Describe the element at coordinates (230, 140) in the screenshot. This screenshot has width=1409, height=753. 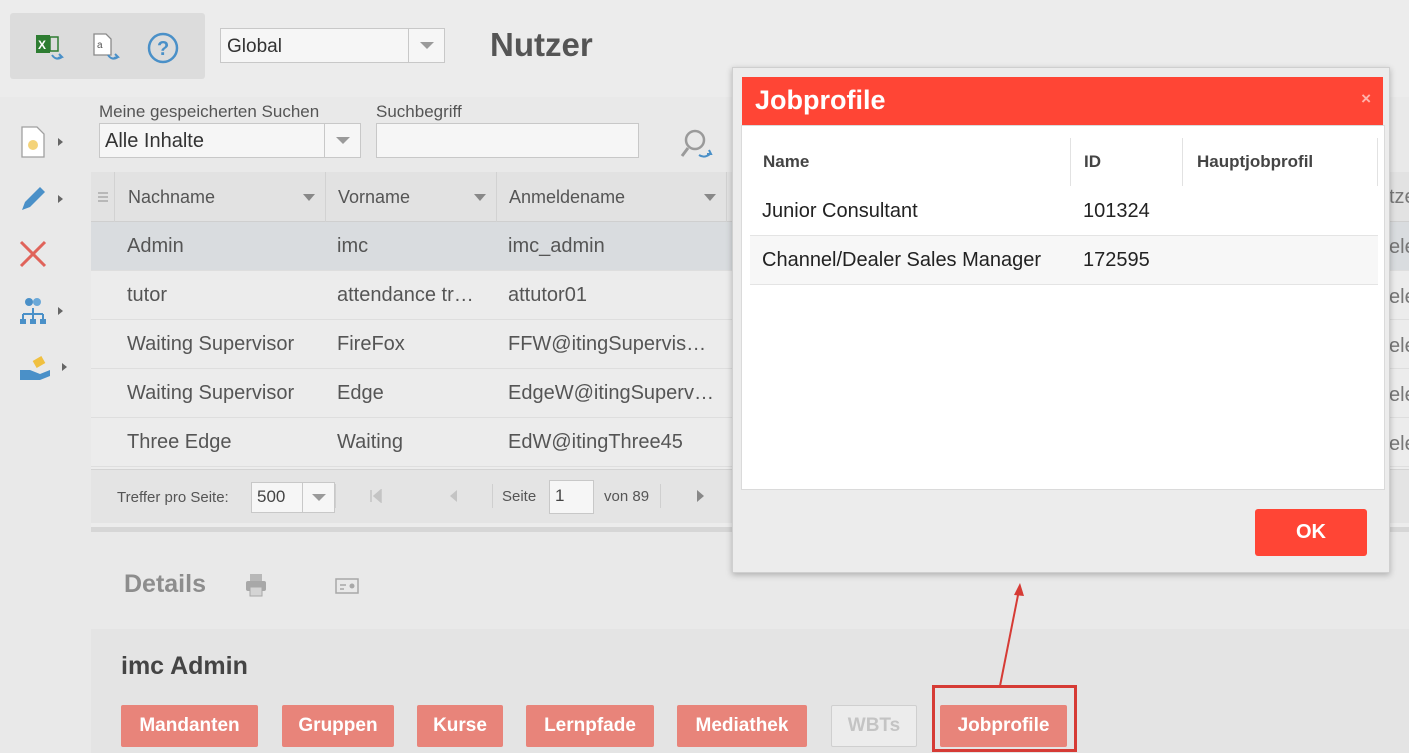
I see `saved-searches-select: Alle Inhalte` at that location.